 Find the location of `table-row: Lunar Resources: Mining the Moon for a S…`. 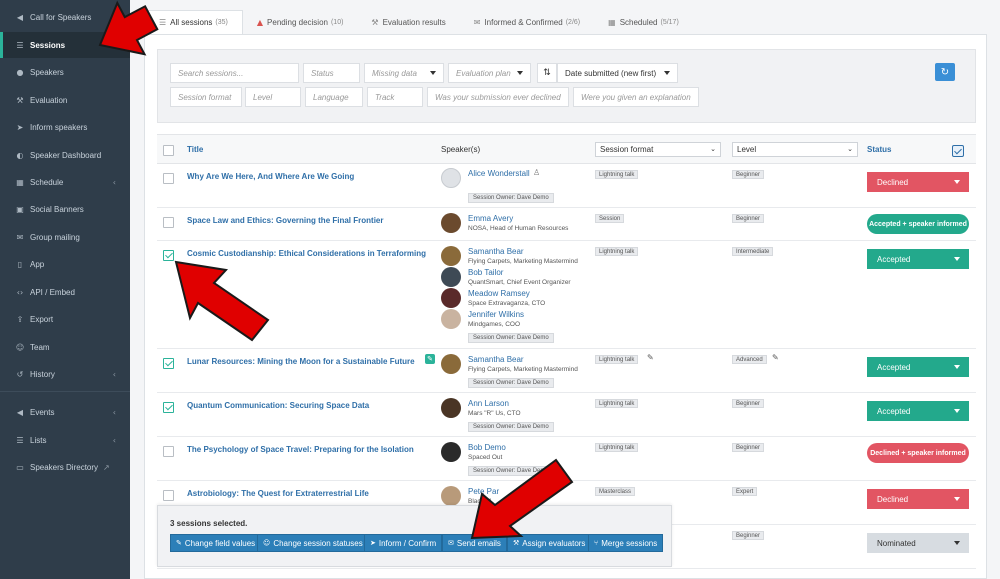

table-row: Lunar Resources: Mining the Moon for a S… is located at coordinates (566, 371).